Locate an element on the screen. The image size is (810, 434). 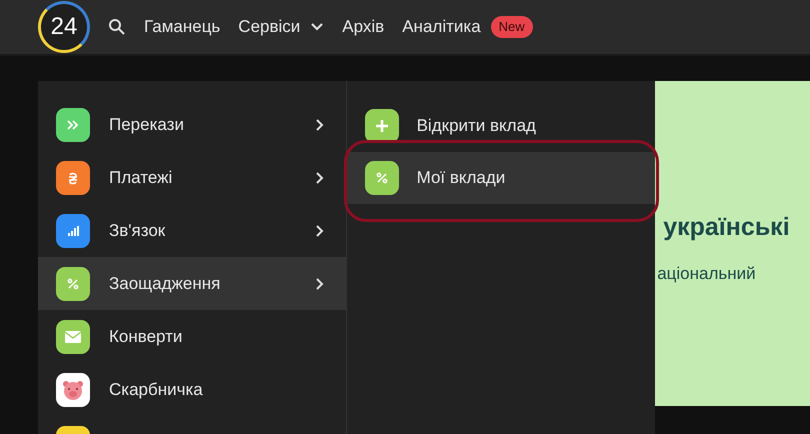
menu-item: Заощадження is located at coordinates (192, 283).